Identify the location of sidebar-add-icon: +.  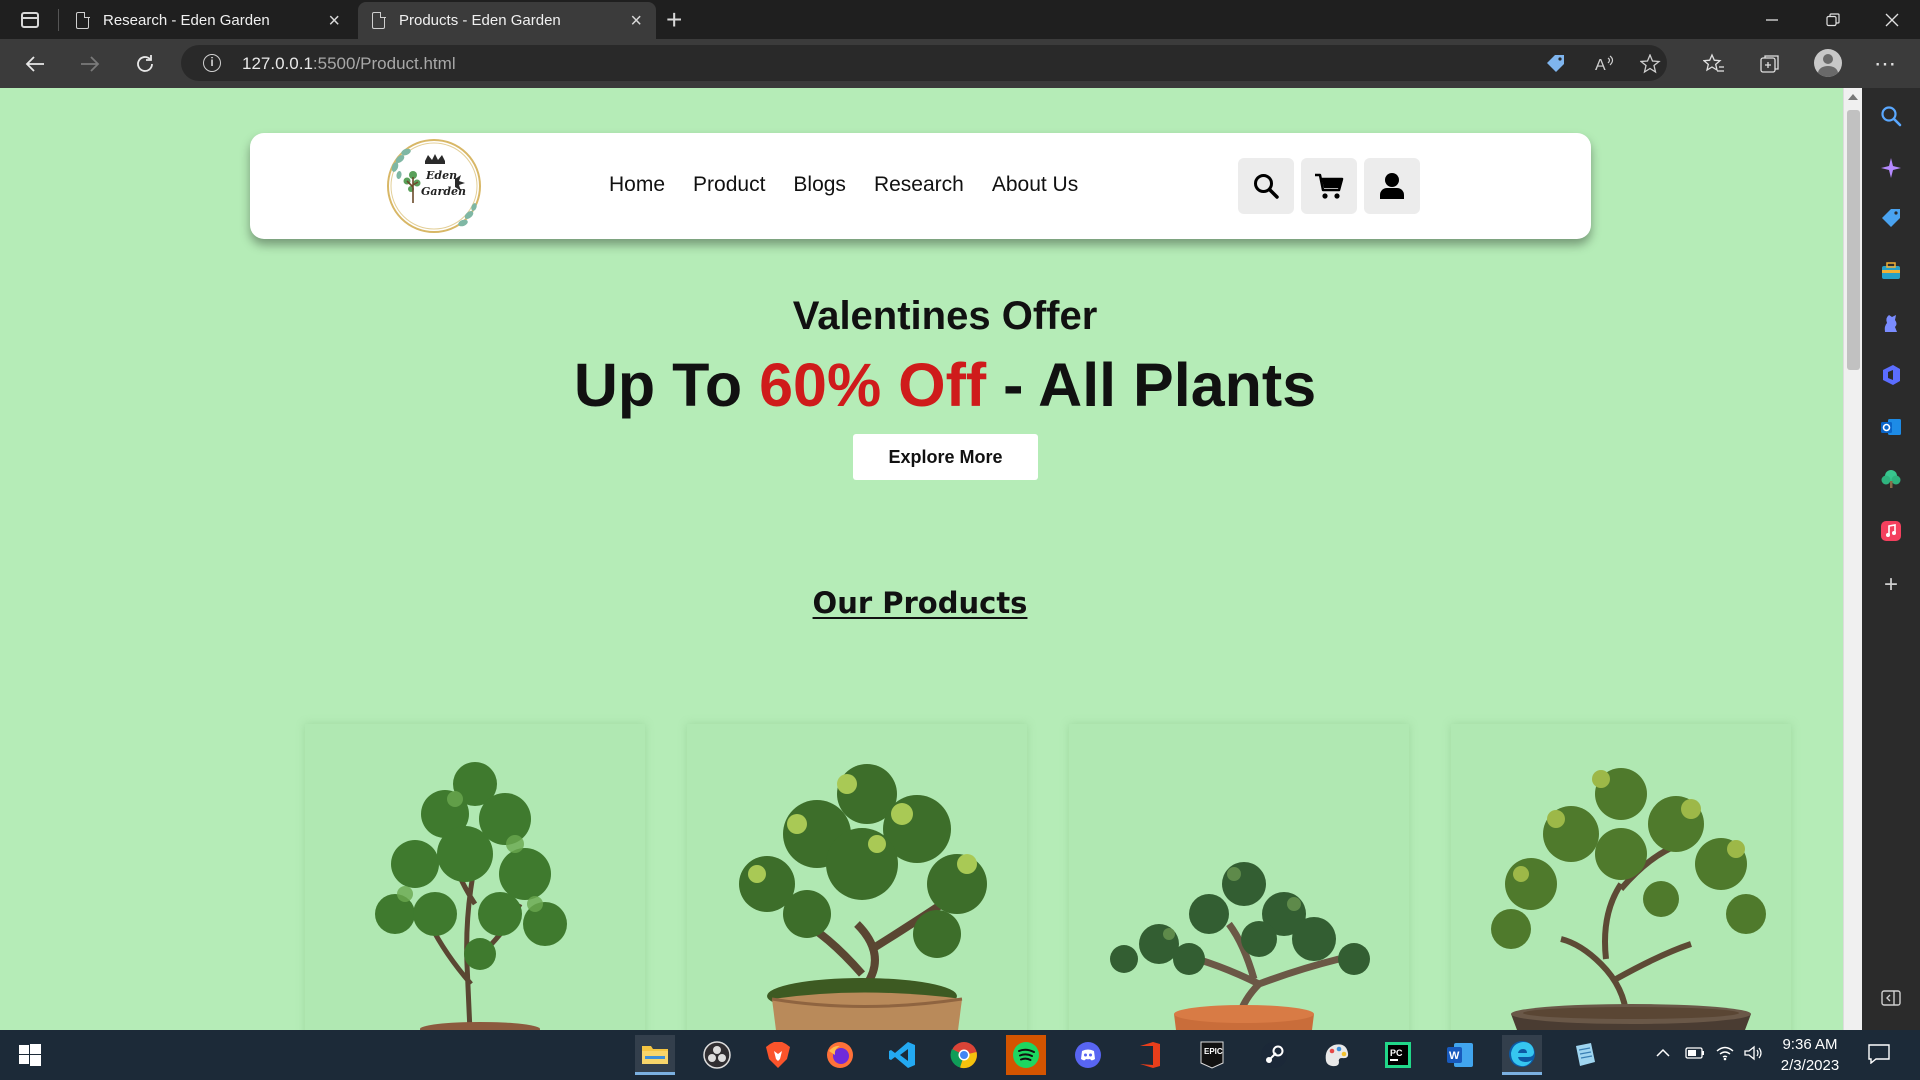
(1891, 584).